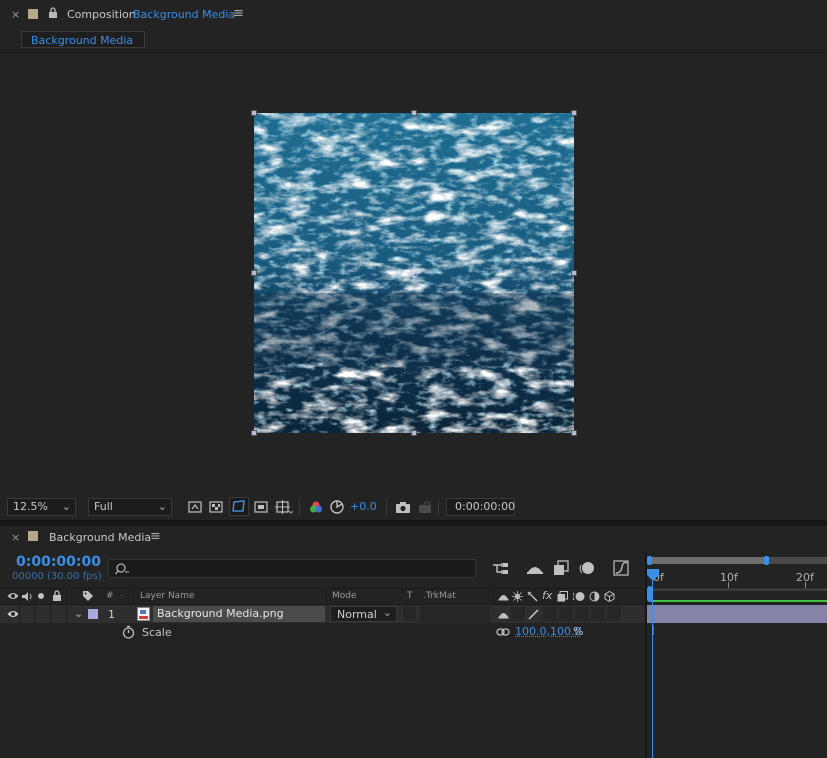 This screenshot has height=758, width=827. What do you see at coordinates (594, 598) in the screenshot?
I see `adjustment-layer-icon` at bounding box center [594, 598].